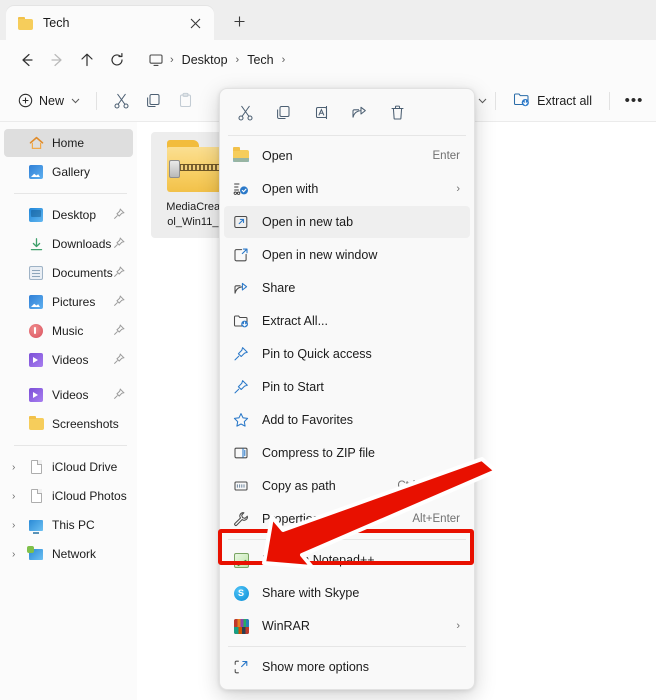 Image resolution: width=656 pixels, height=700 pixels. What do you see at coordinates (347, 519) in the screenshot?
I see `context-menu-item-properties: Properties Alt+Enter` at bounding box center [347, 519].